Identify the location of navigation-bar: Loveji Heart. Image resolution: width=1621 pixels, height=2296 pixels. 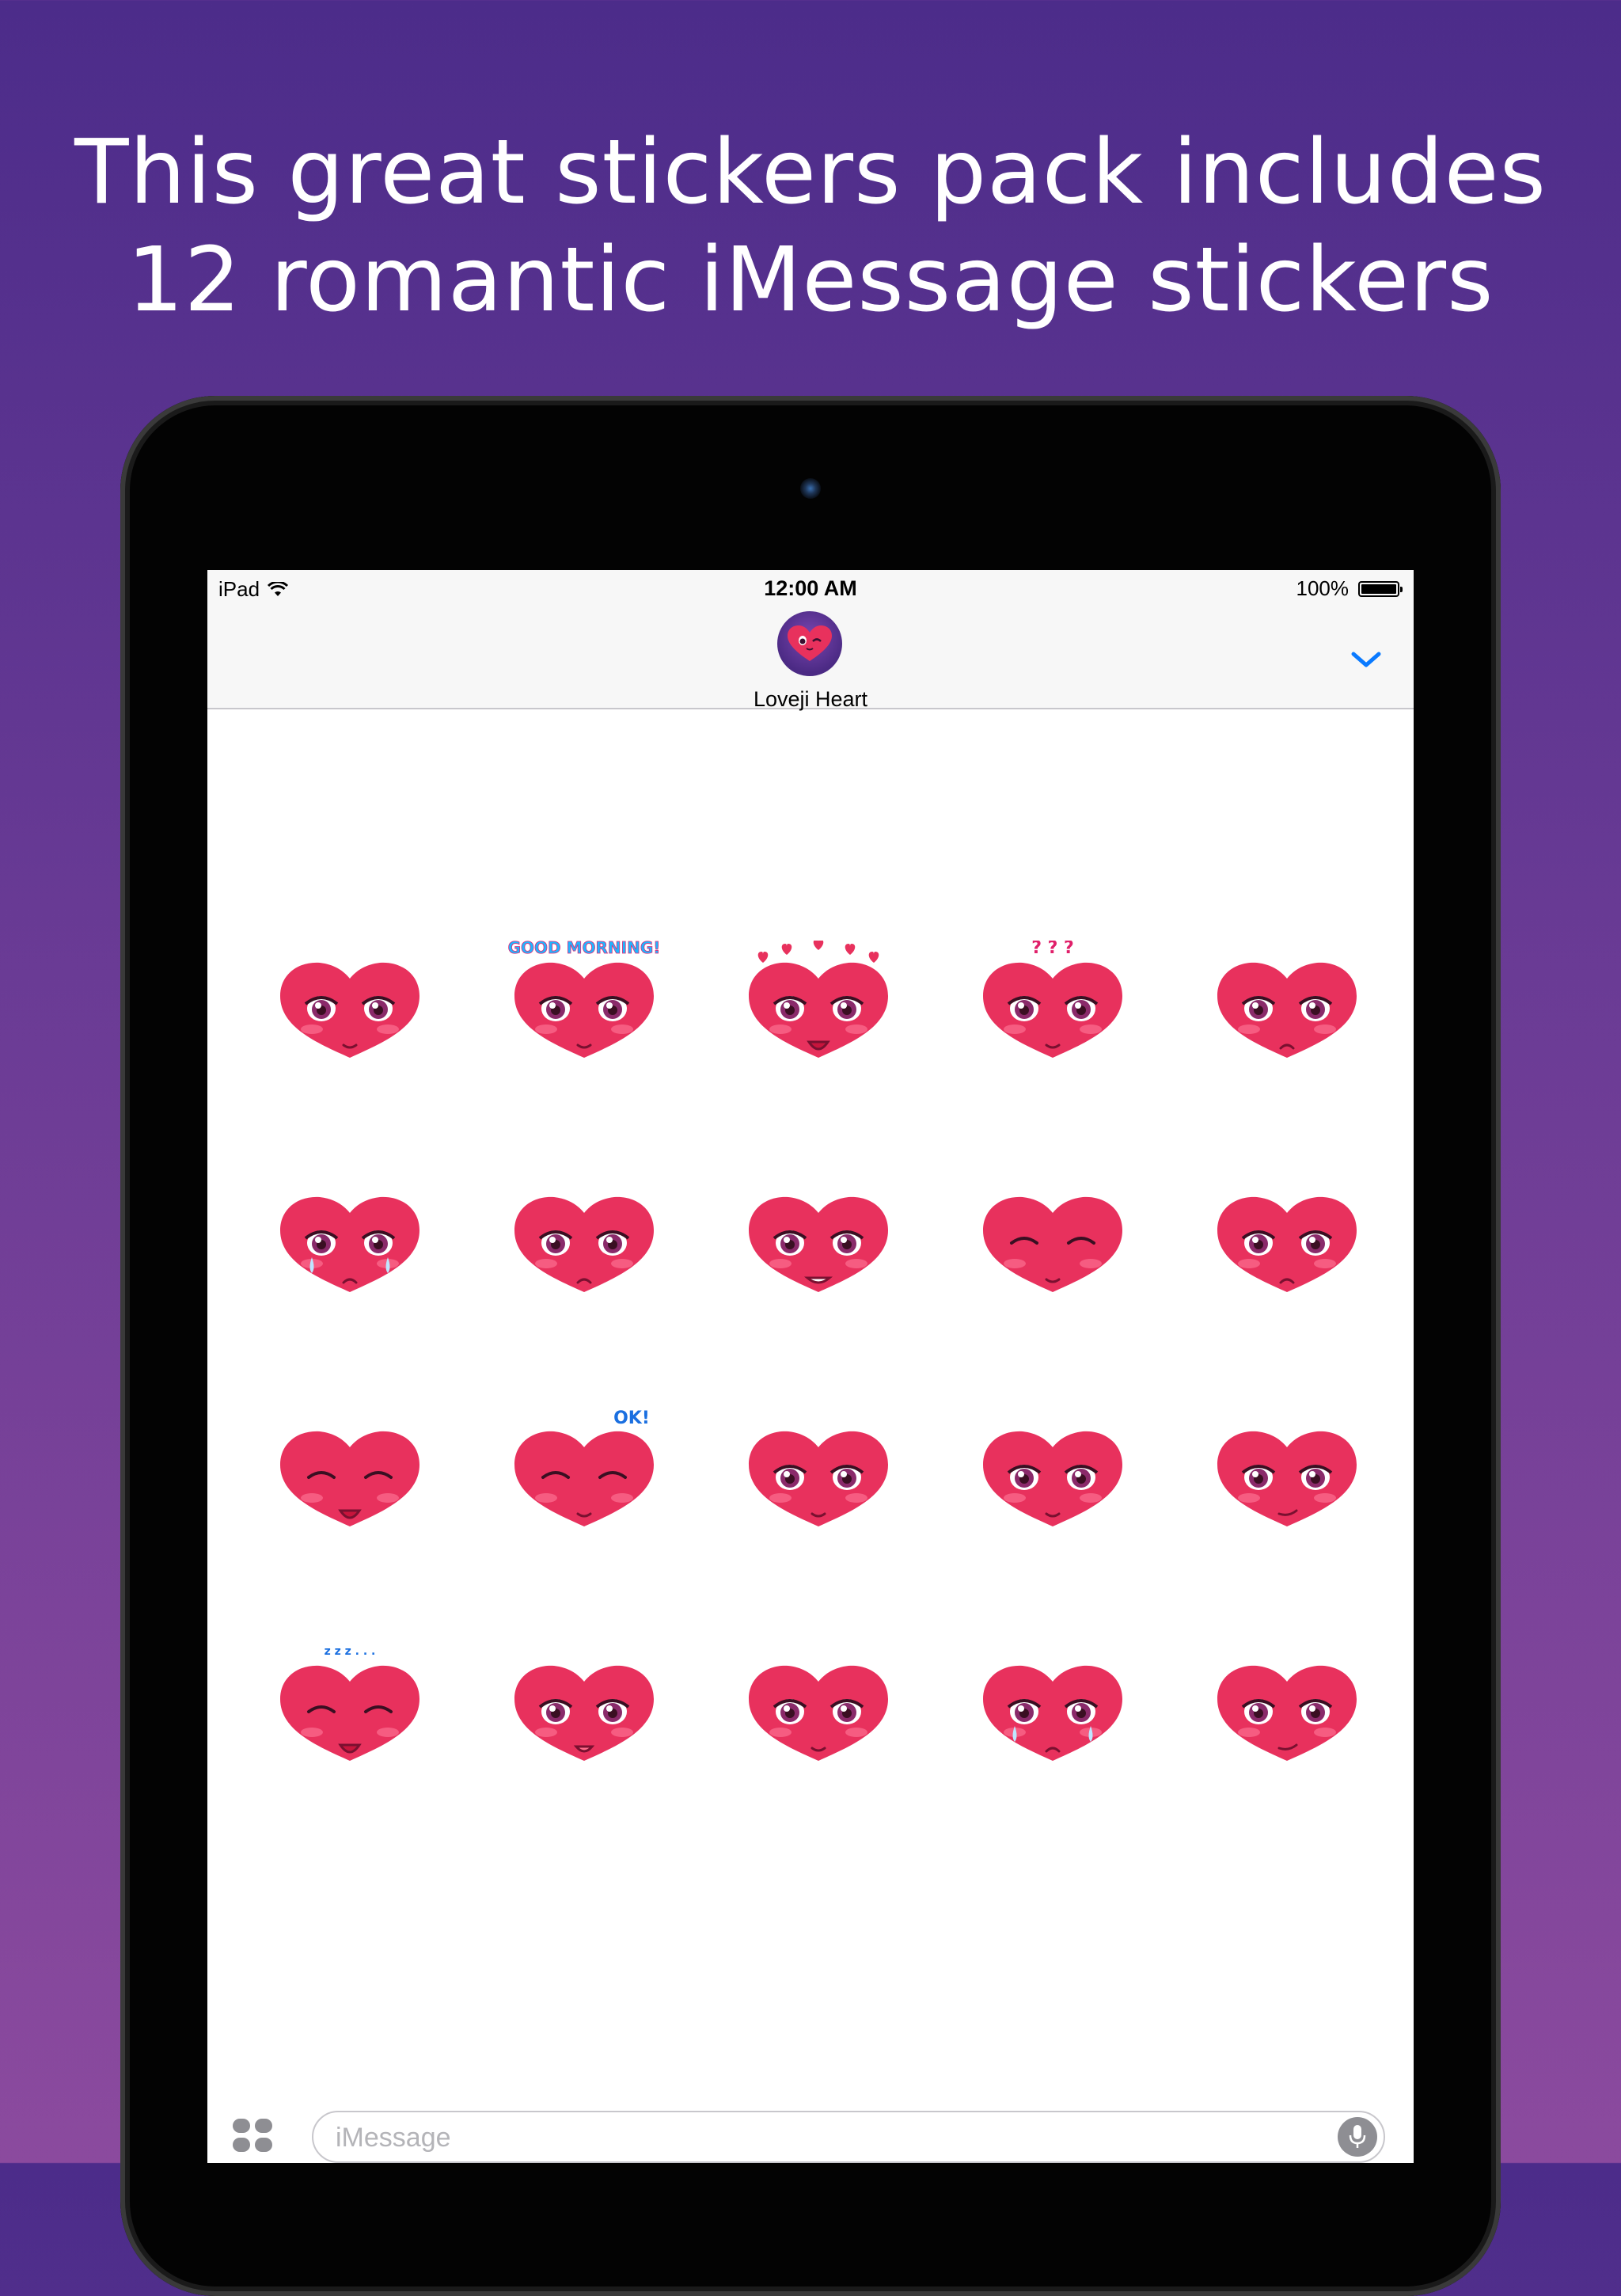
(810, 656).